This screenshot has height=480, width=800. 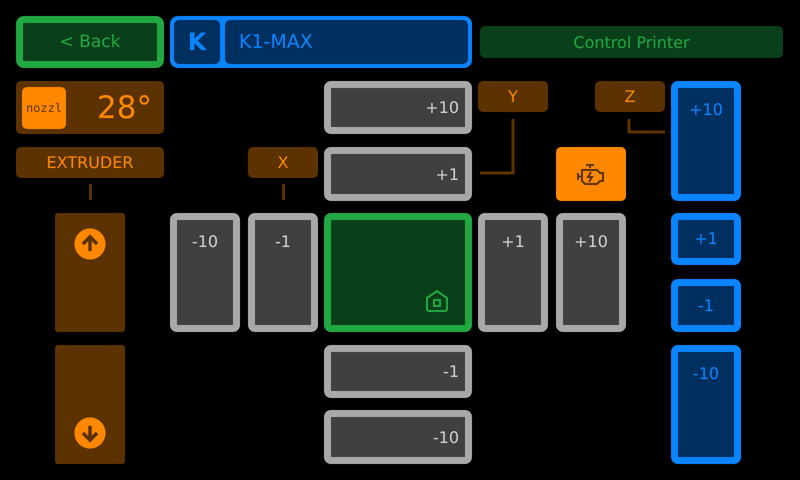 What do you see at coordinates (706, 239) in the screenshot?
I see `z-jog-button: +1` at bounding box center [706, 239].